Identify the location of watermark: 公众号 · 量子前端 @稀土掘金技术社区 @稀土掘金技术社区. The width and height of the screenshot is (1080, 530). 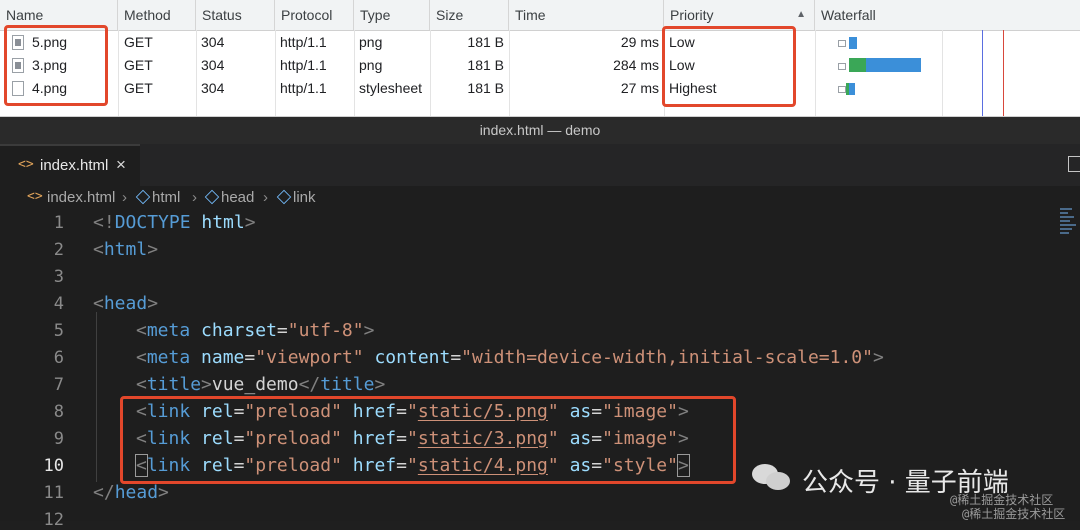
(916, 490).